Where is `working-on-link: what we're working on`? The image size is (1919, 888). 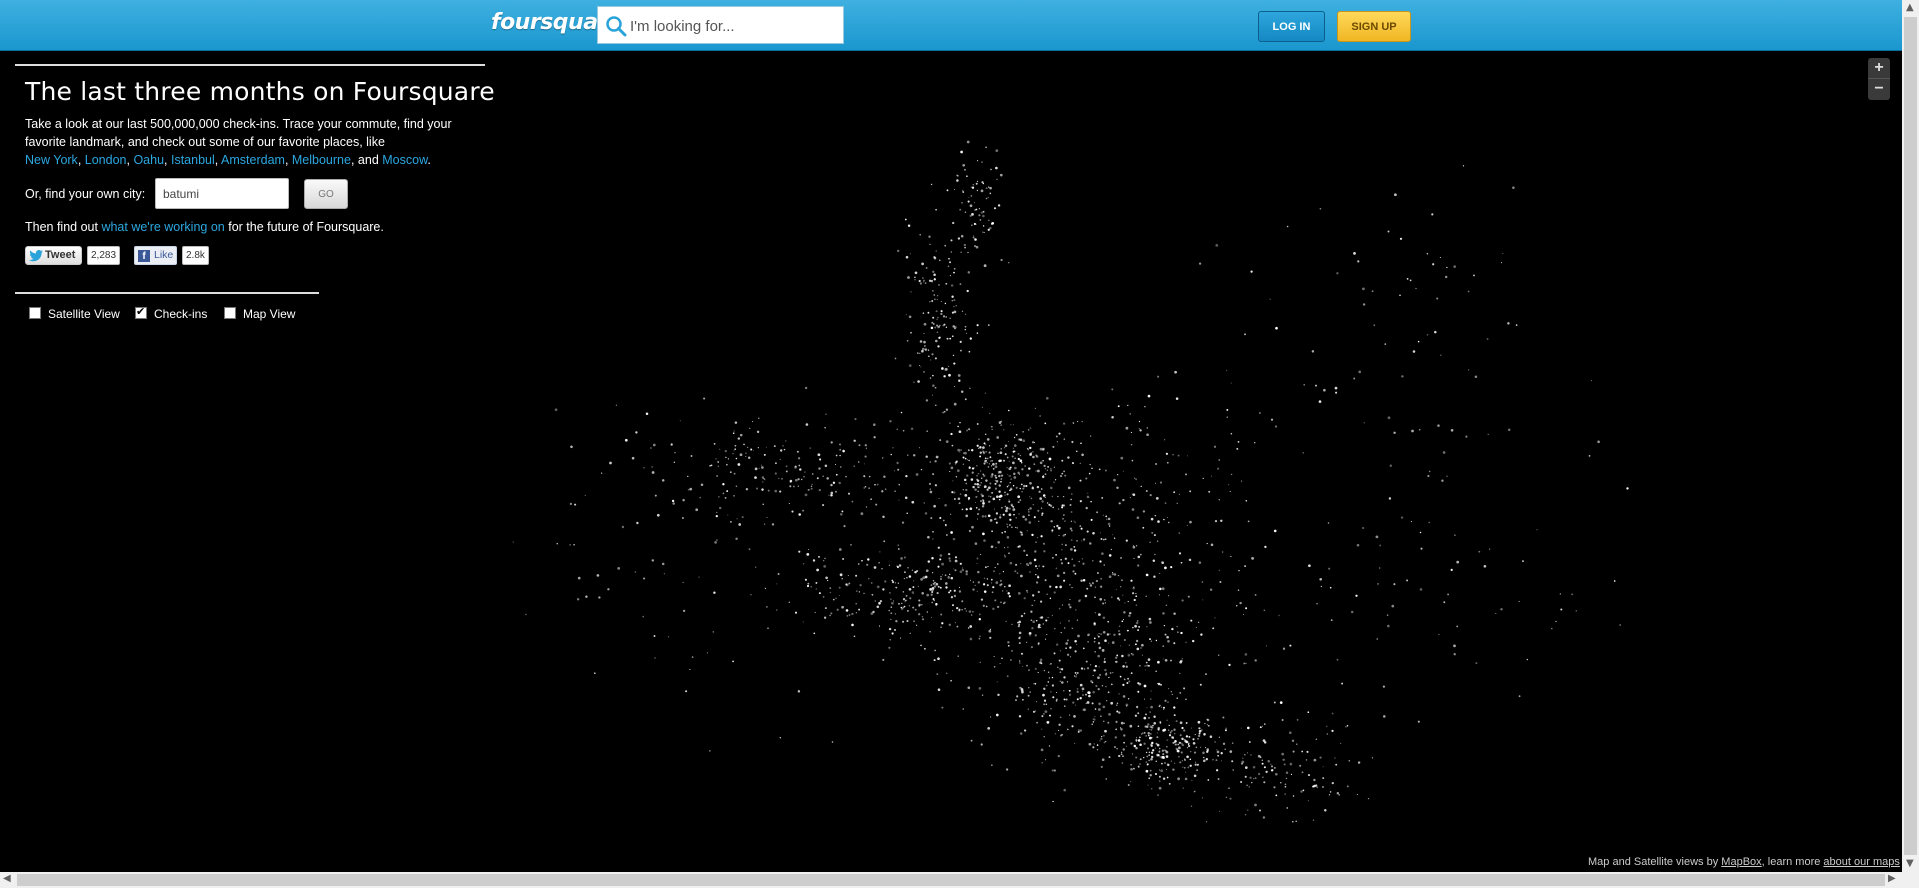 working-on-link: what we're working on is located at coordinates (162, 227).